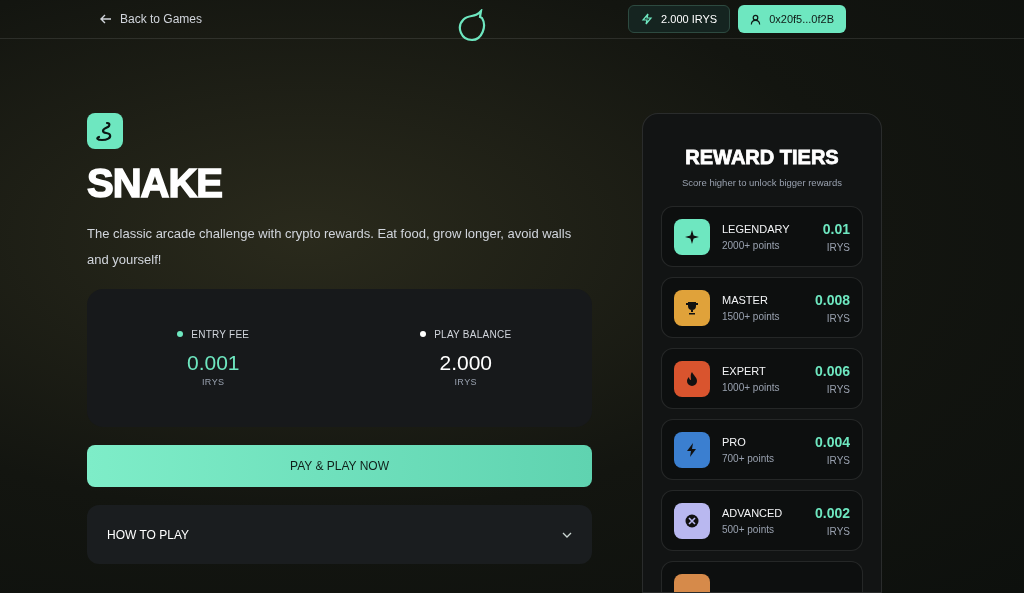  What do you see at coordinates (753, 513) in the screenshot?
I see `tier-name: ADVANCED` at bounding box center [753, 513].